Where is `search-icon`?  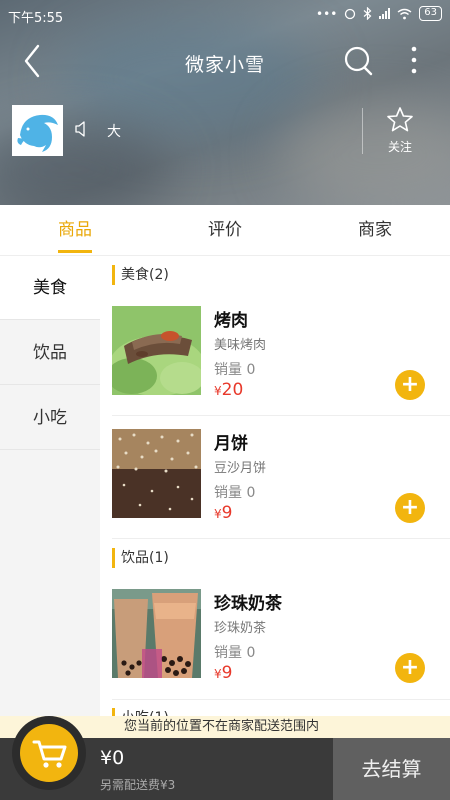 search-icon is located at coordinates (358, 61).